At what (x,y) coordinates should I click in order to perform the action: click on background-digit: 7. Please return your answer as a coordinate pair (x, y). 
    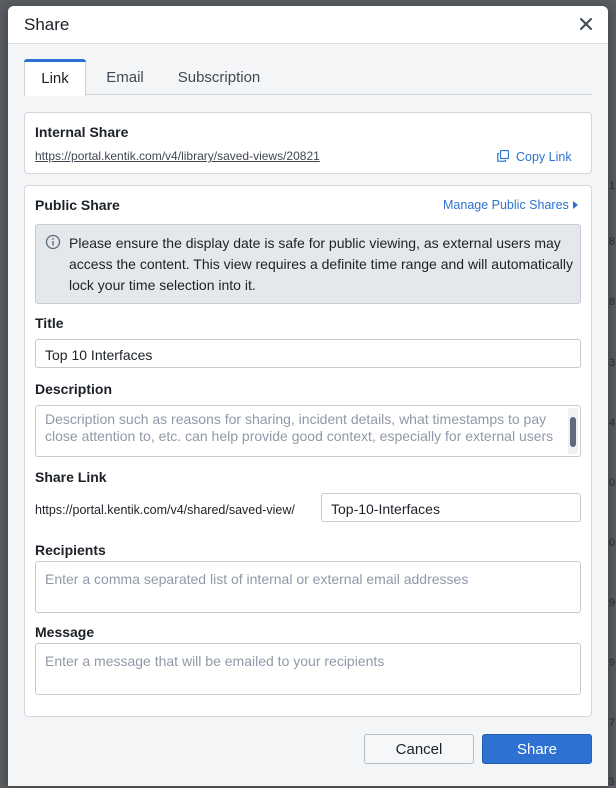
    Looking at the image, I should click on (612, 723).